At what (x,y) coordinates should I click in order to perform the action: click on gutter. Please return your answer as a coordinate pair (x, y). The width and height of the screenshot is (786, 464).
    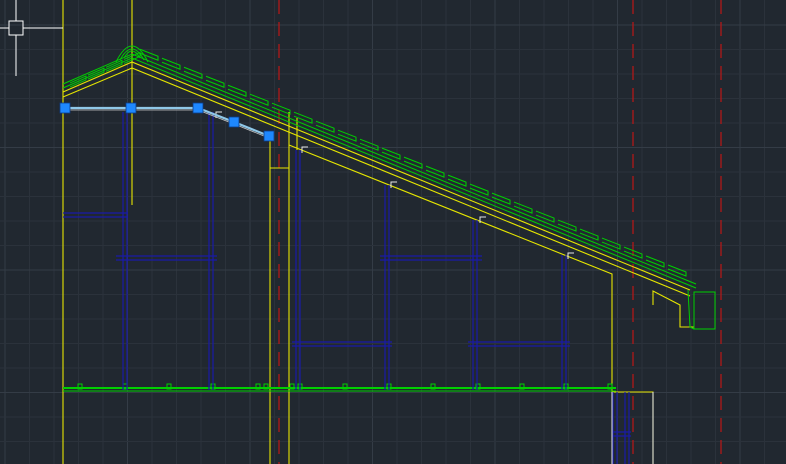
    Looking at the image, I should click on (704, 310).